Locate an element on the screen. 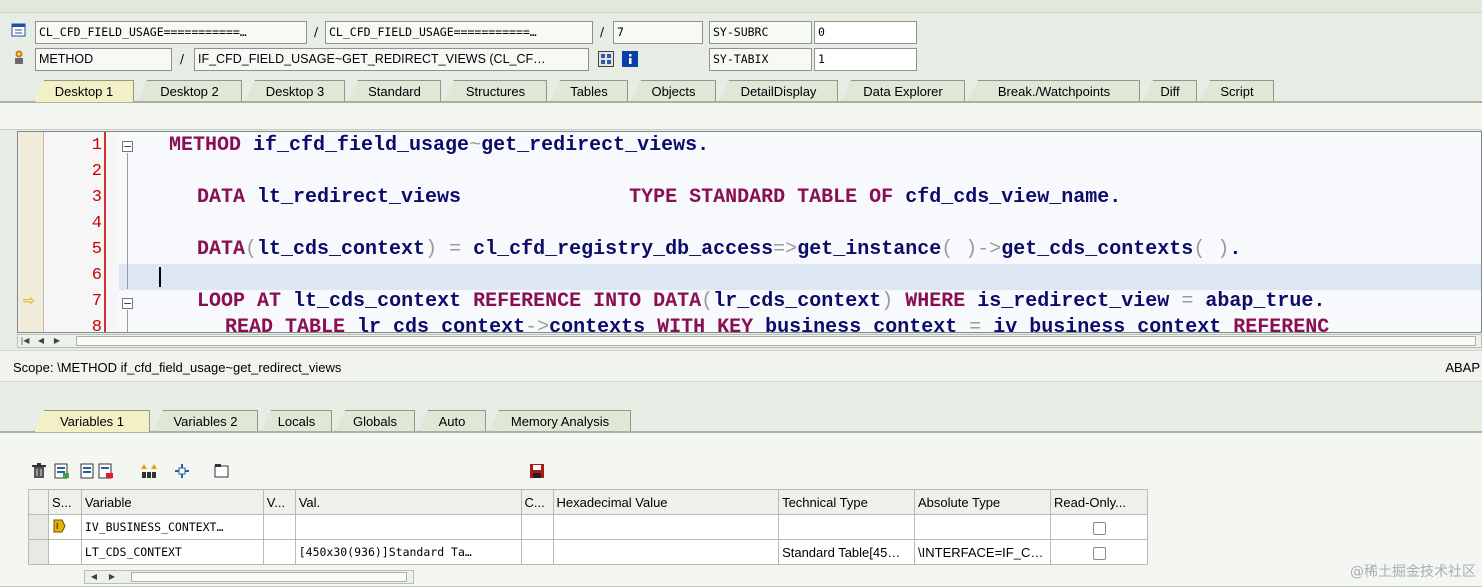 The image size is (1482, 587). delete-row-icon is located at coordinates (106, 471).